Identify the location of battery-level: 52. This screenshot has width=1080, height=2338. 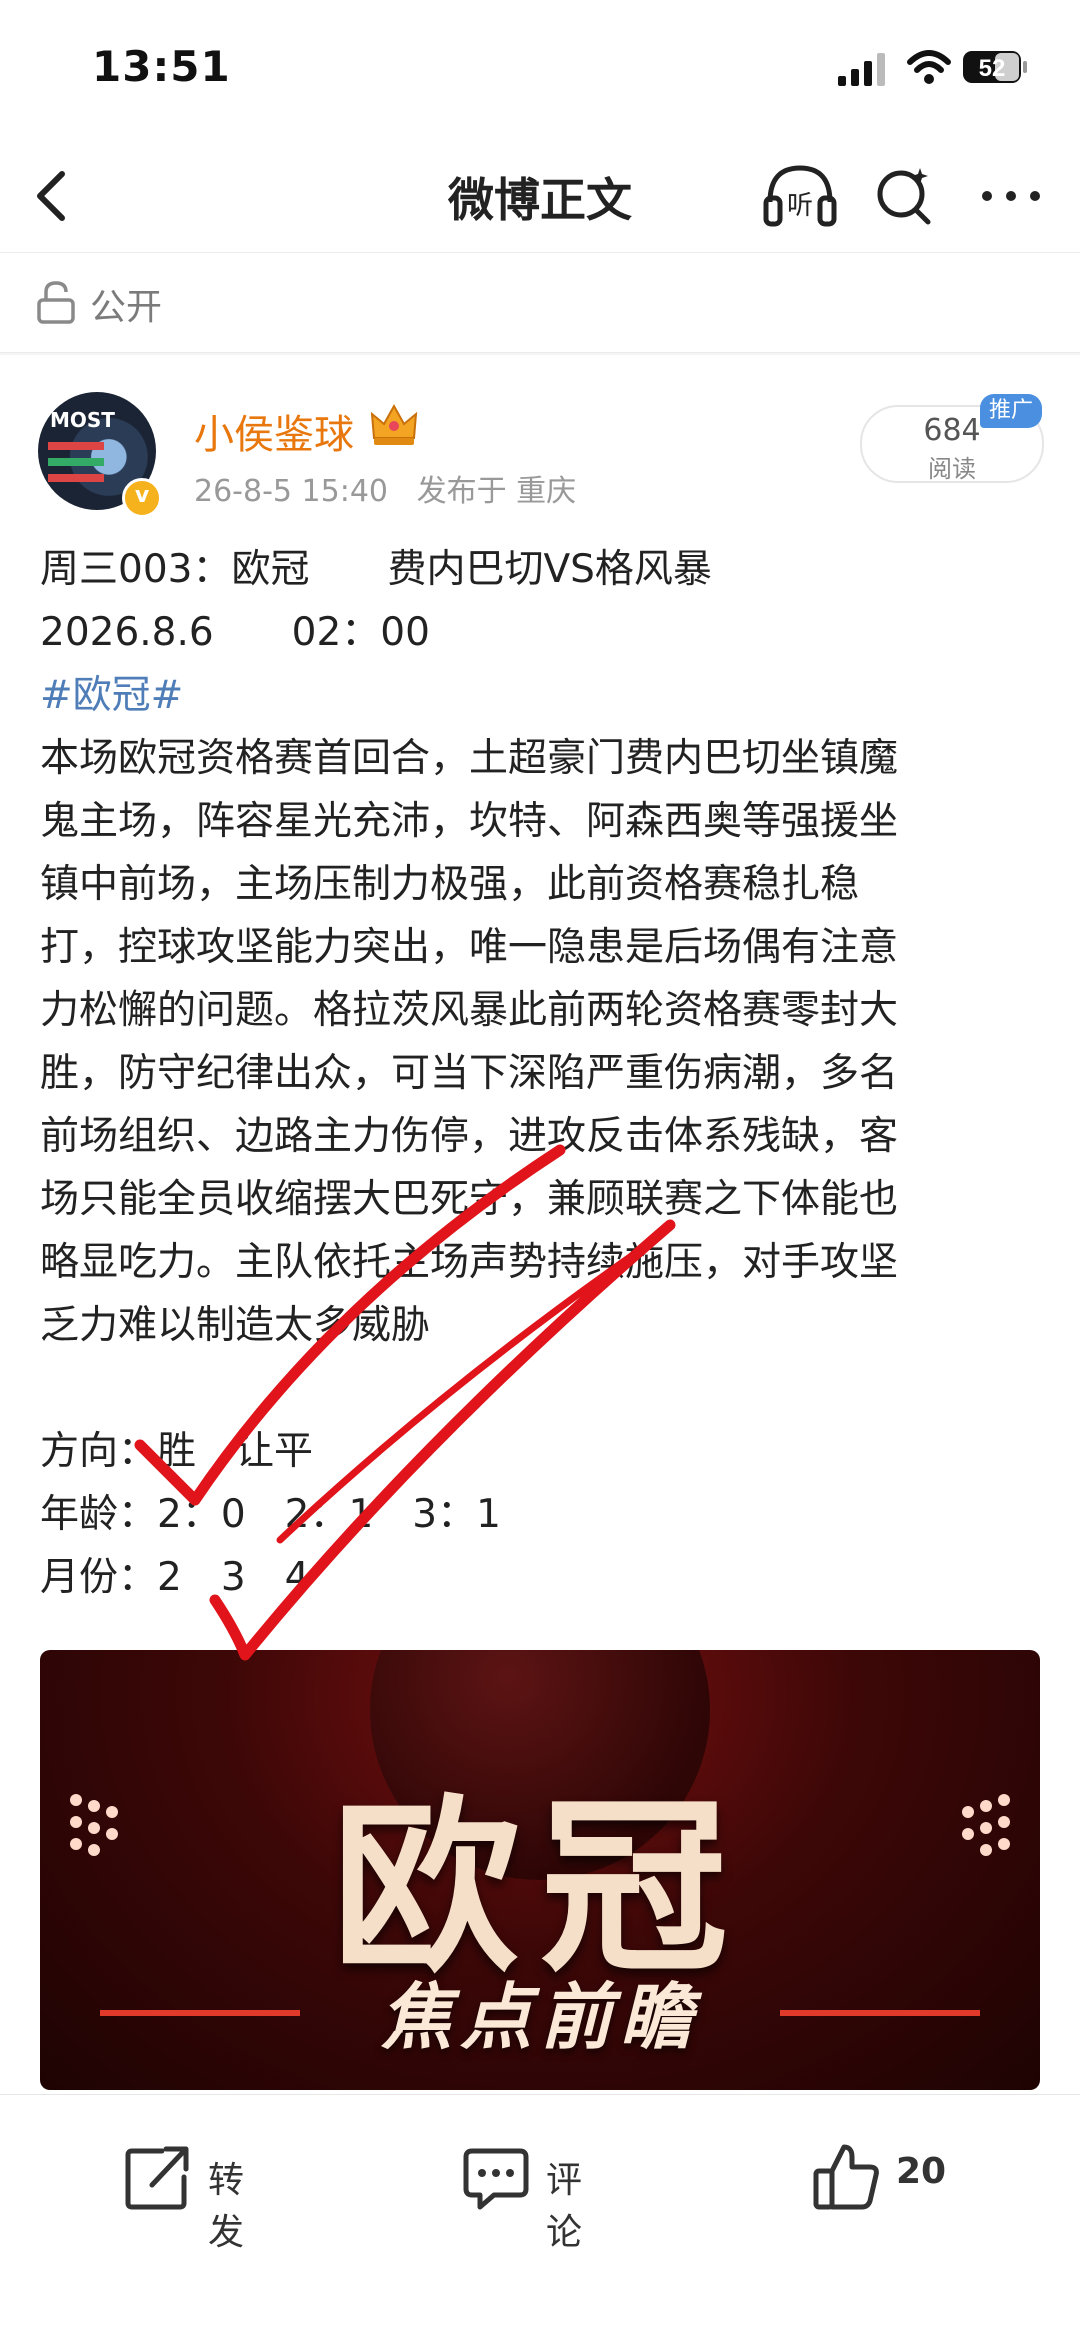
(992, 68).